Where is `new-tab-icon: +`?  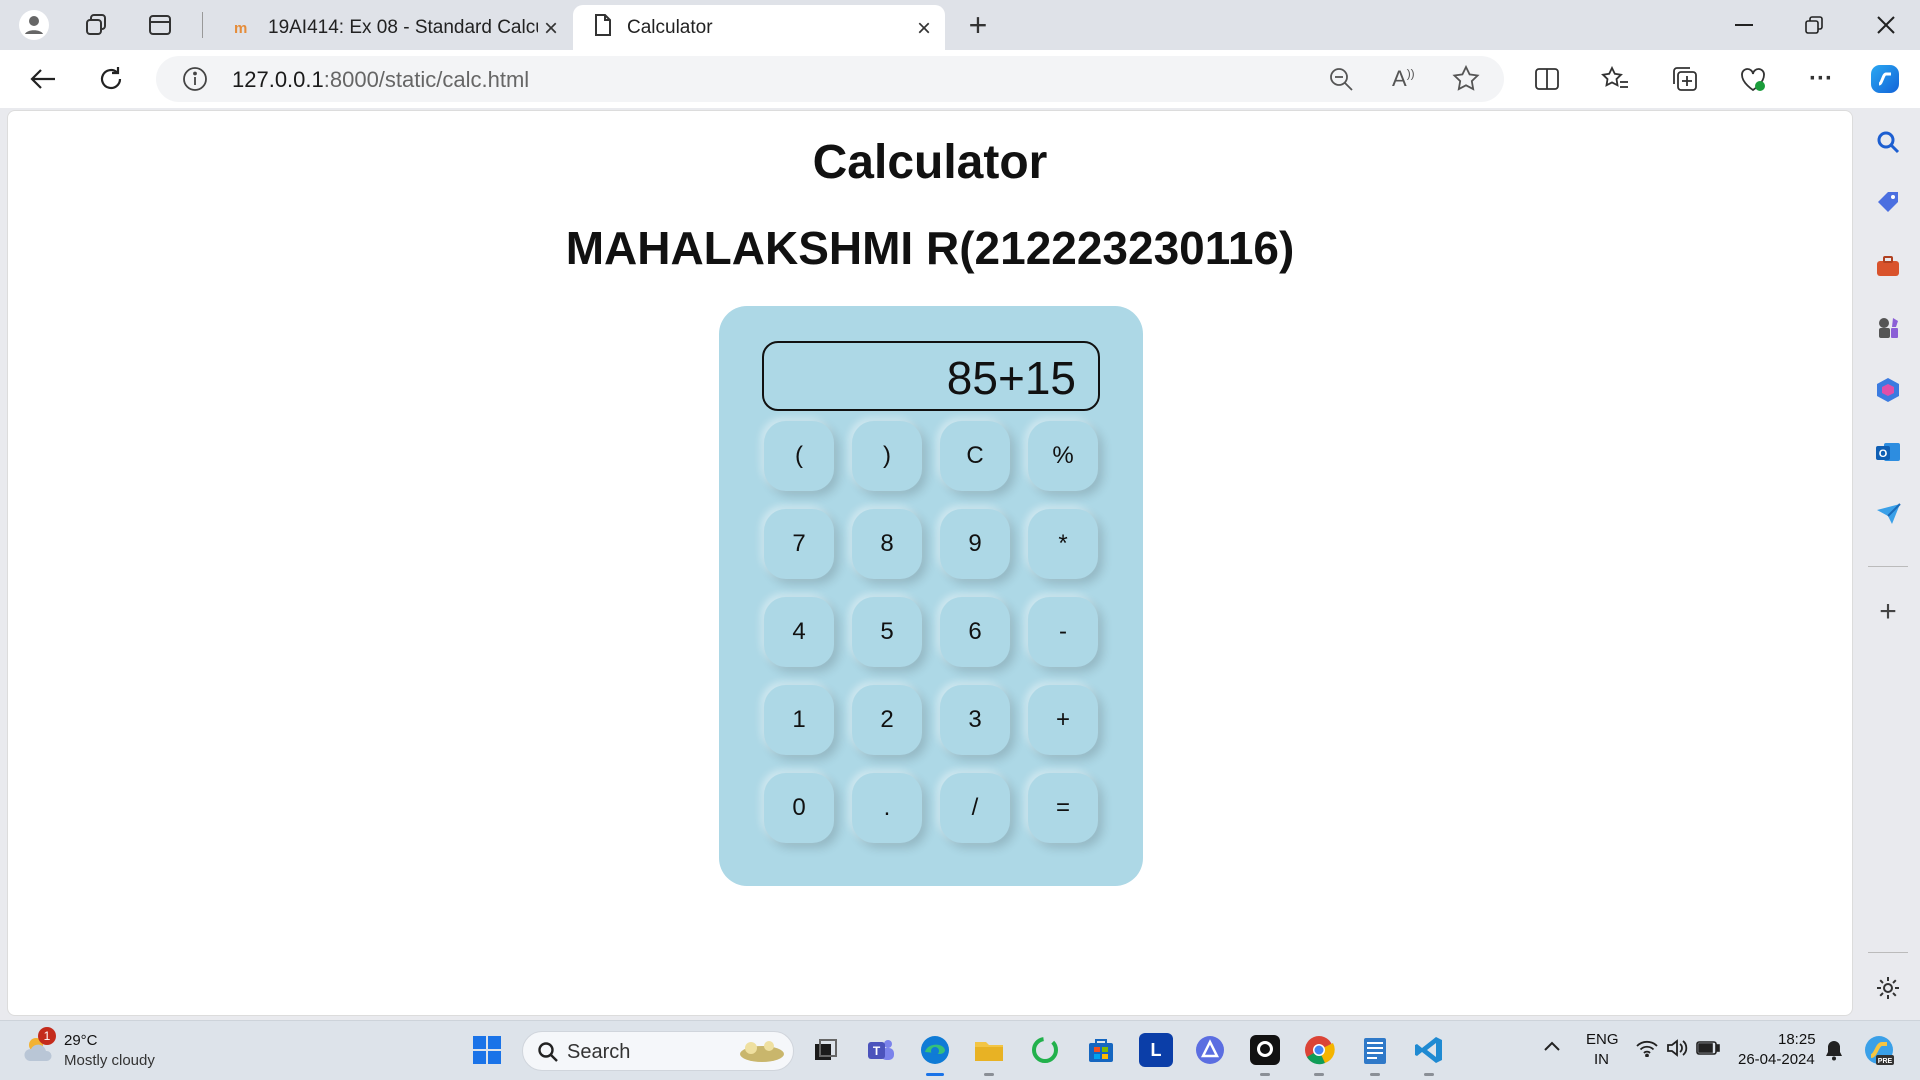
new-tab-icon: + is located at coordinates (978, 25).